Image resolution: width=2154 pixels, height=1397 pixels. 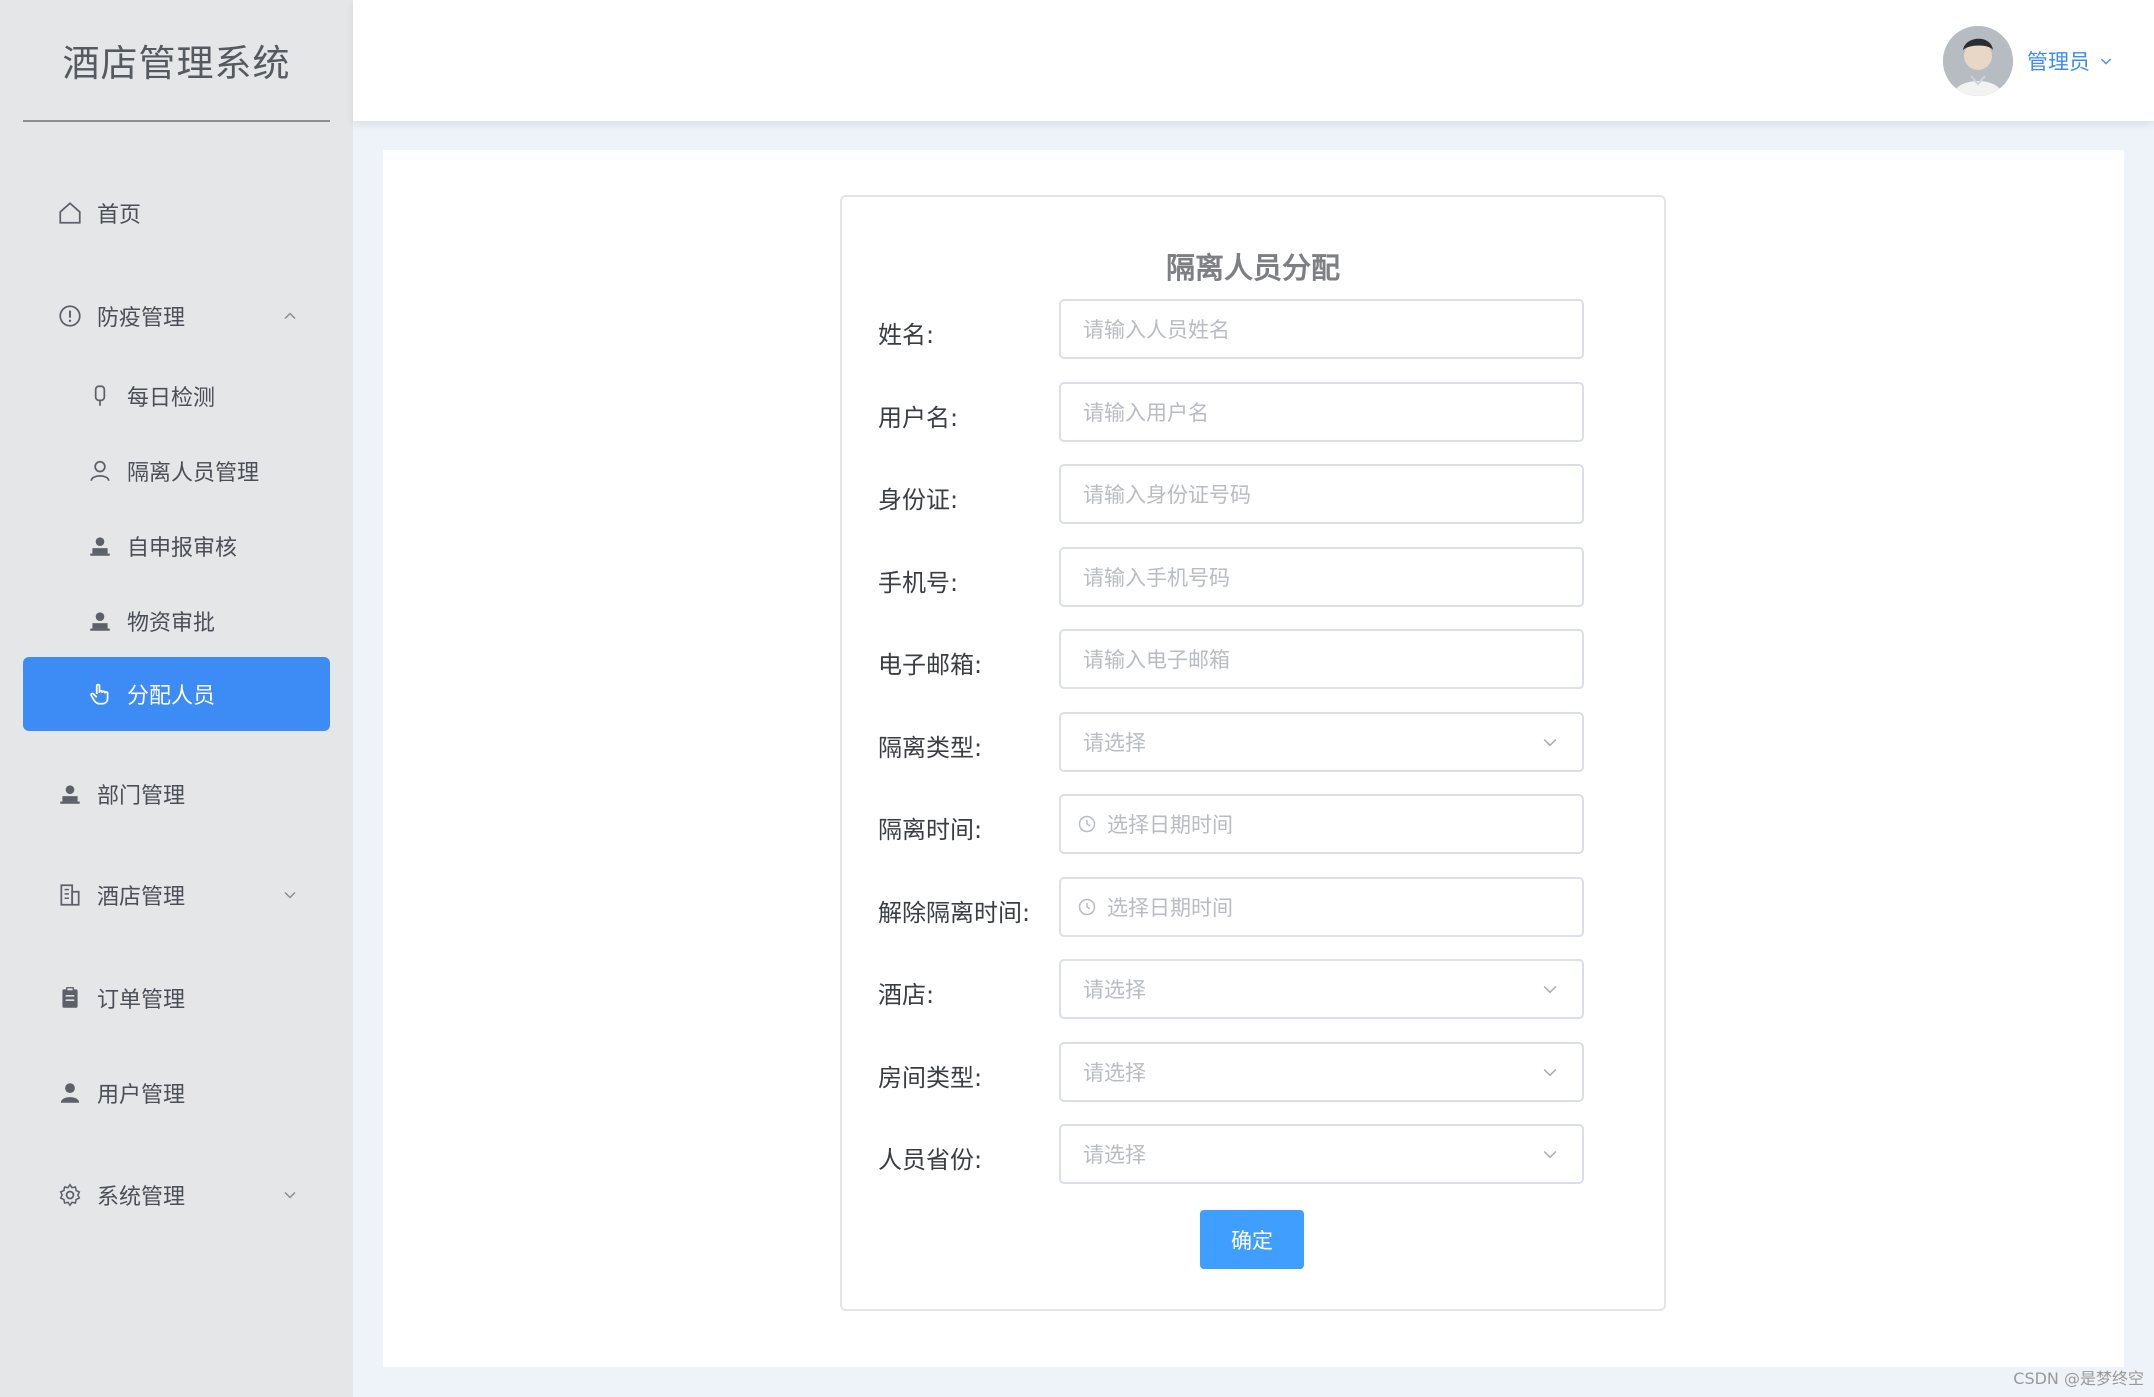 What do you see at coordinates (1156, 578) in the screenshot?
I see `phone-placeholder: 请输入手机号码` at bounding box center [1156, 578].